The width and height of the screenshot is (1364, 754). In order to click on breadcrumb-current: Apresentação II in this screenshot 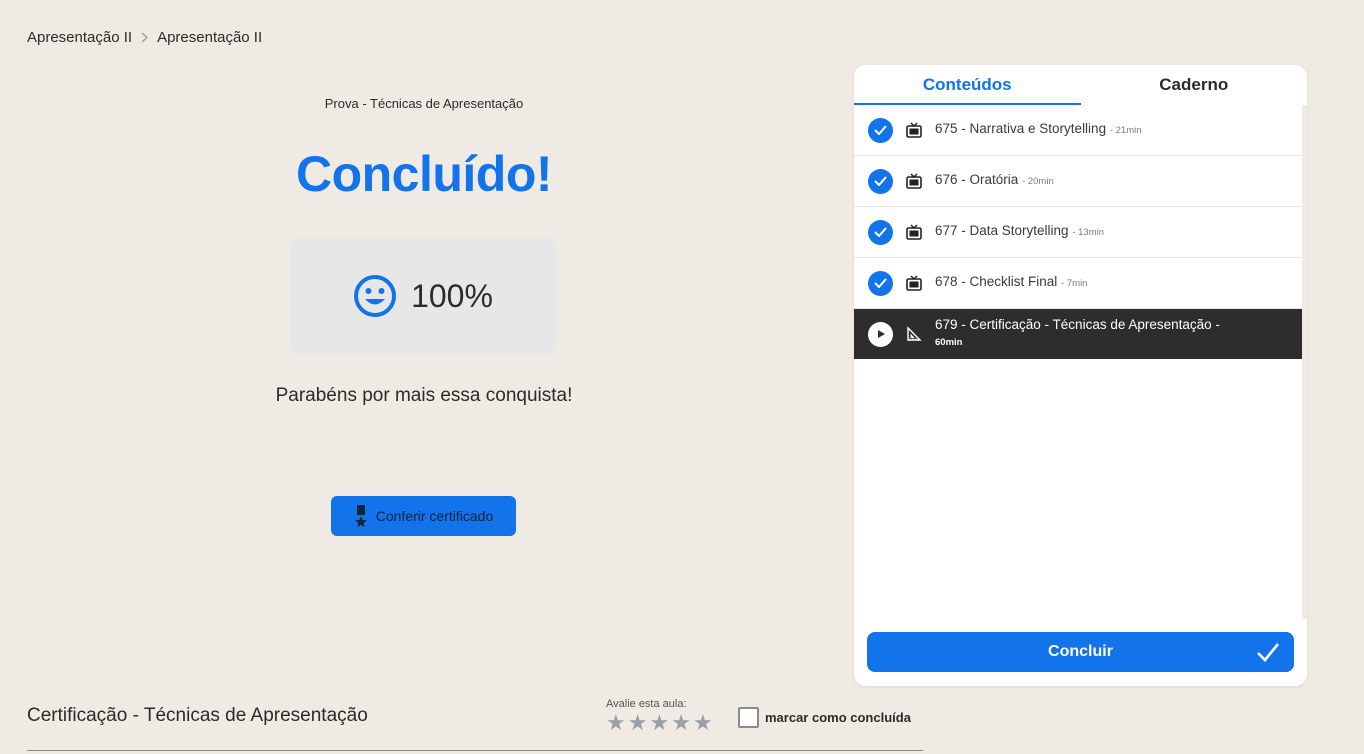, I will do `click(209, 37)`.